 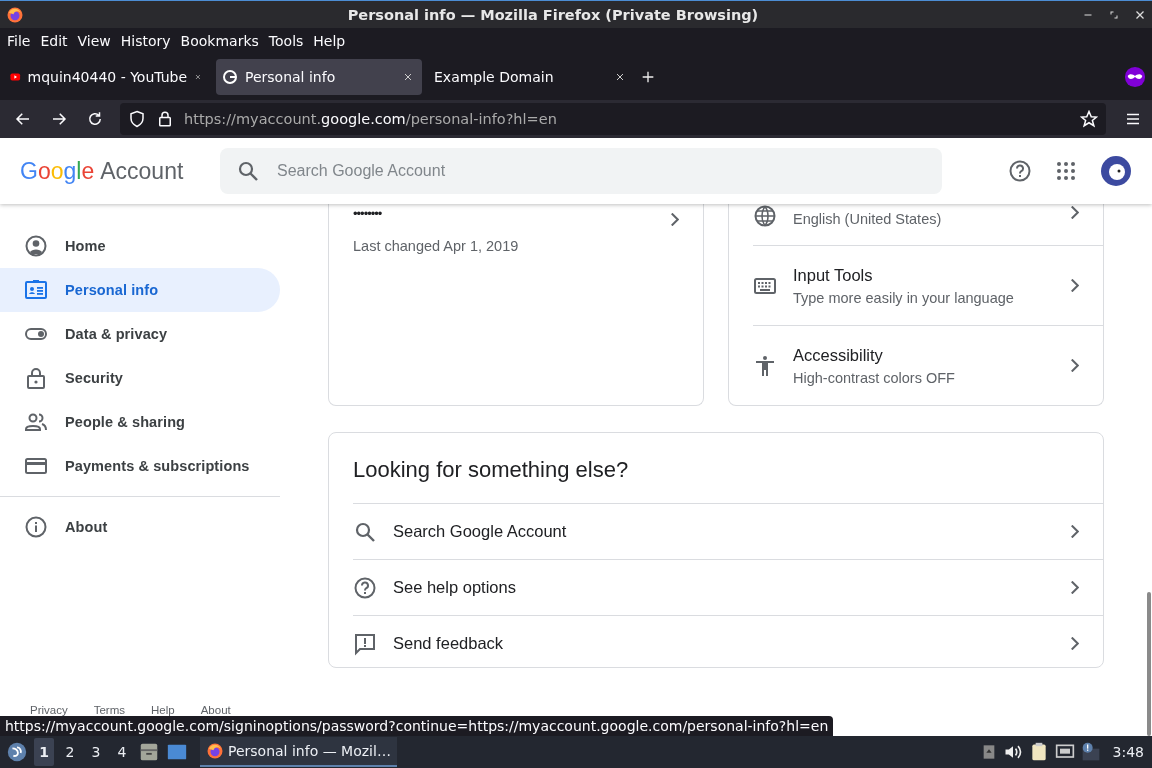 I want to click on masked-password: ••••••••, so click(x=367, y=214).